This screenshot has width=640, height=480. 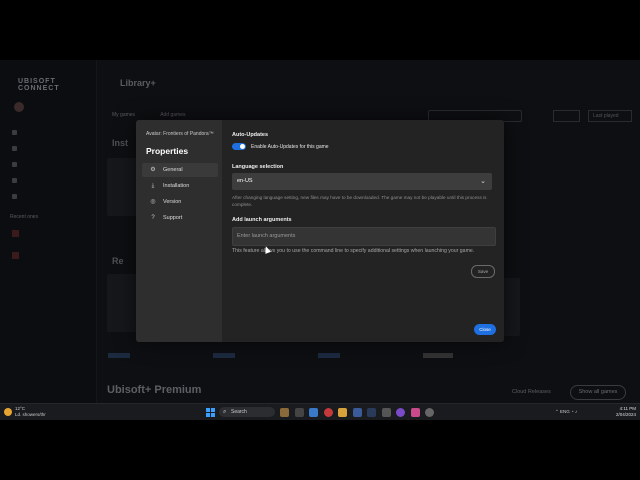 I want to click on menu-item-label: General, so click(x=173, y=170).